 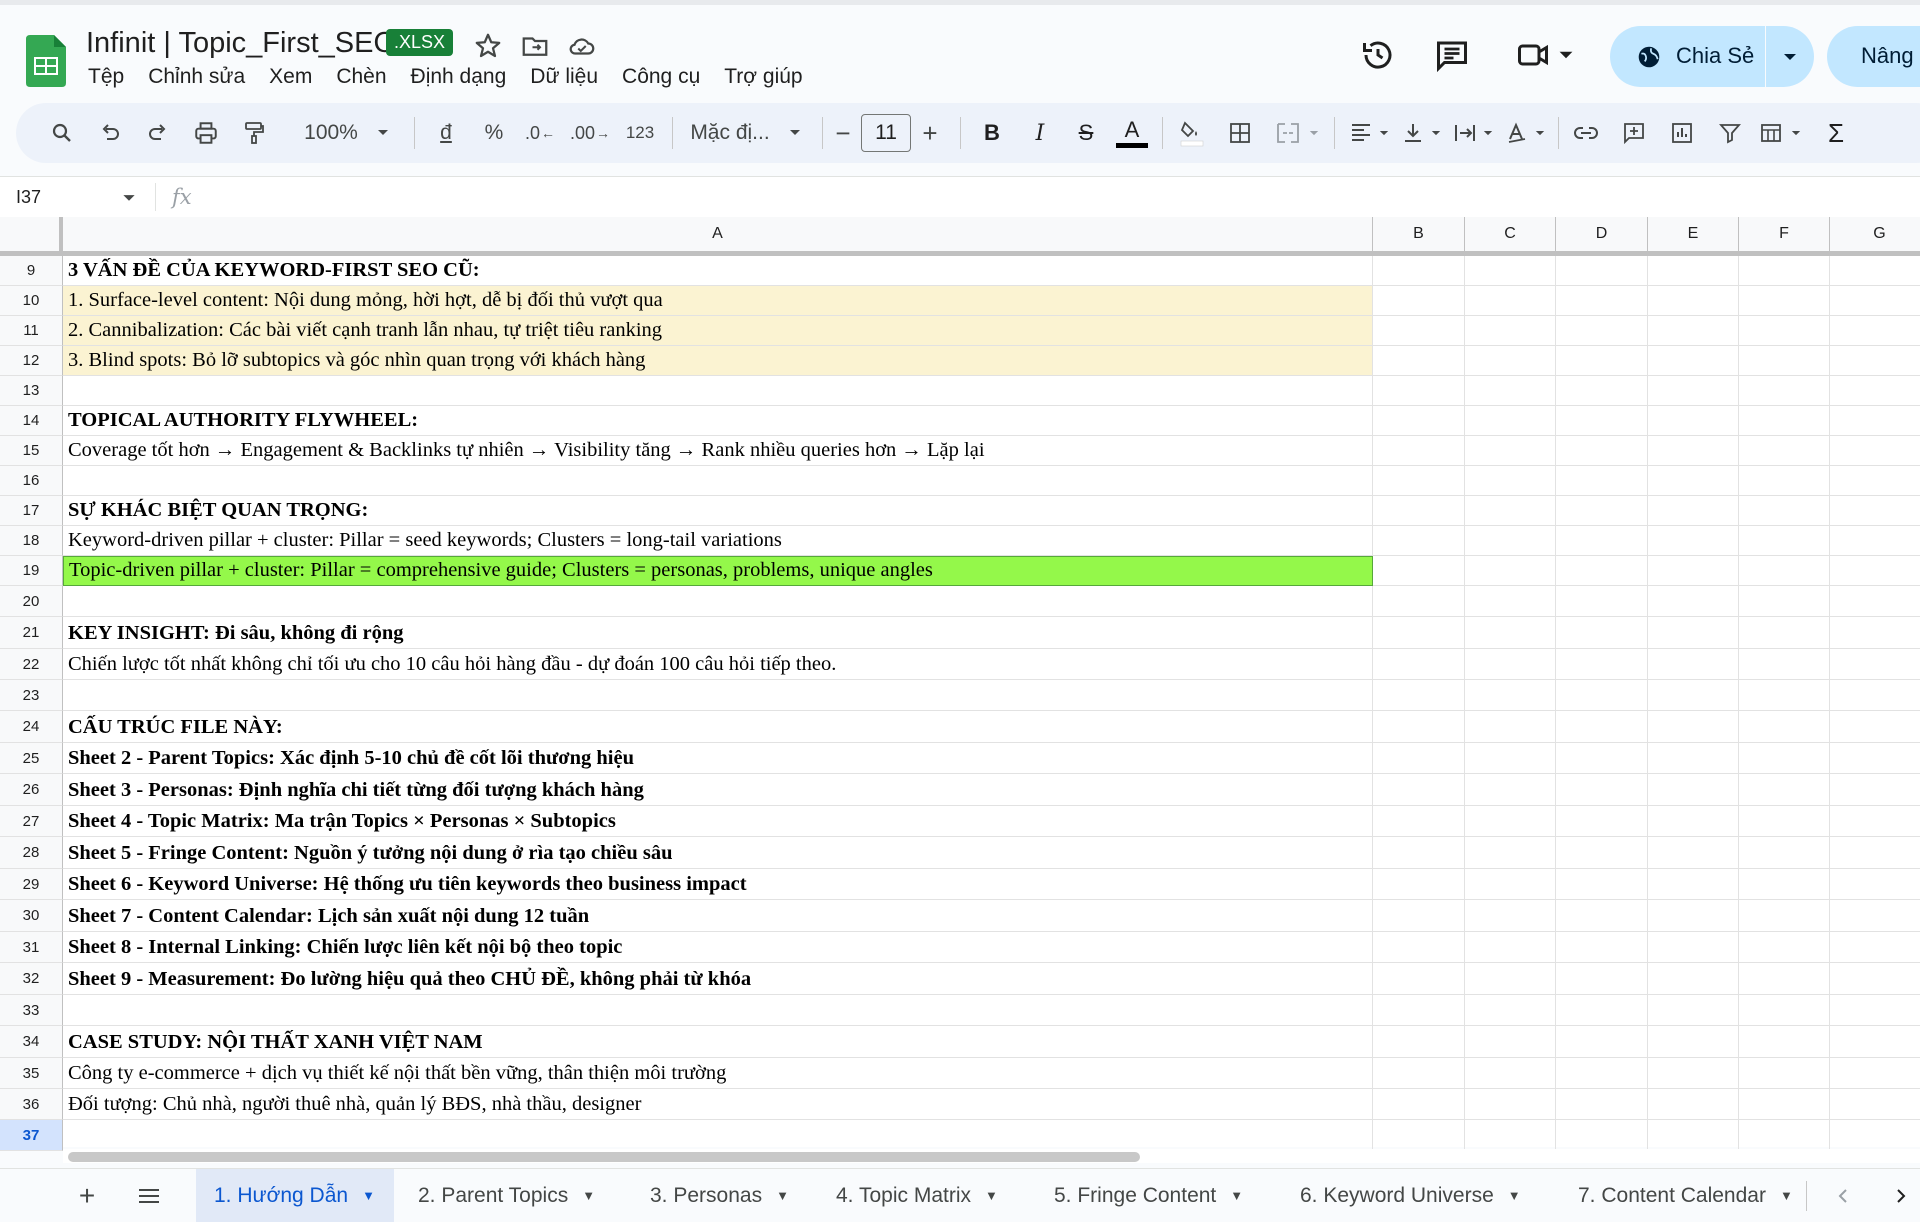 What do you see at coordinates (1873, 56) in the screenshot?
I see `upgrade-button: Nâng c` at bounding box center [1873, 56].